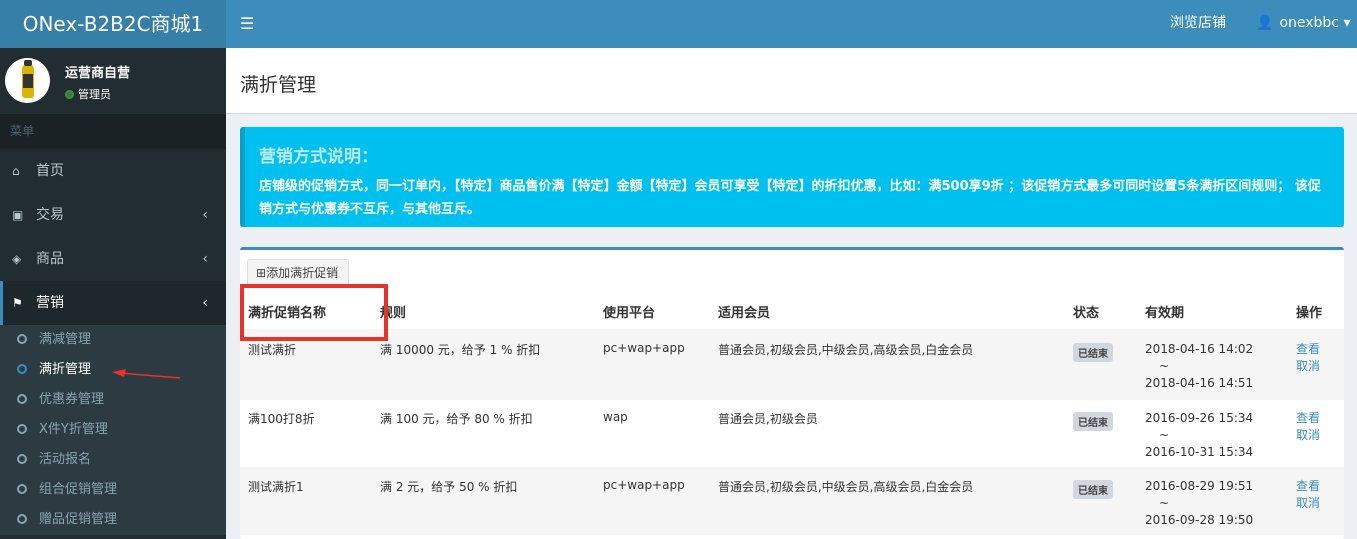  What do you see at coordinates (1198, 23) in the screenshot?
I see `browse-store-link: 浏览店铺` at bounding box center [1198, 23].